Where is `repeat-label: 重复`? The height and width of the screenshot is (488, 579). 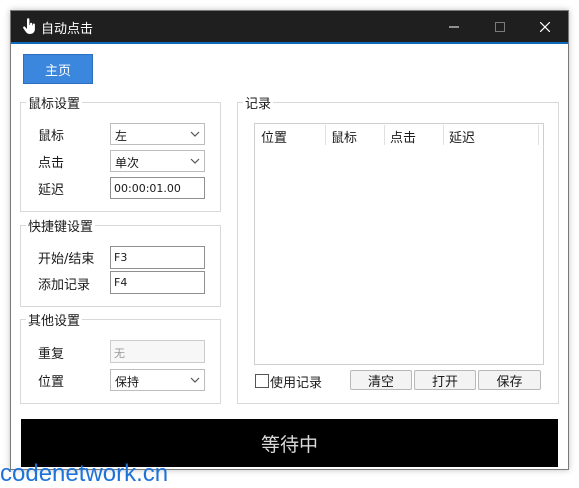 repeat-label: 重复 is located at coordinates (51, 354).